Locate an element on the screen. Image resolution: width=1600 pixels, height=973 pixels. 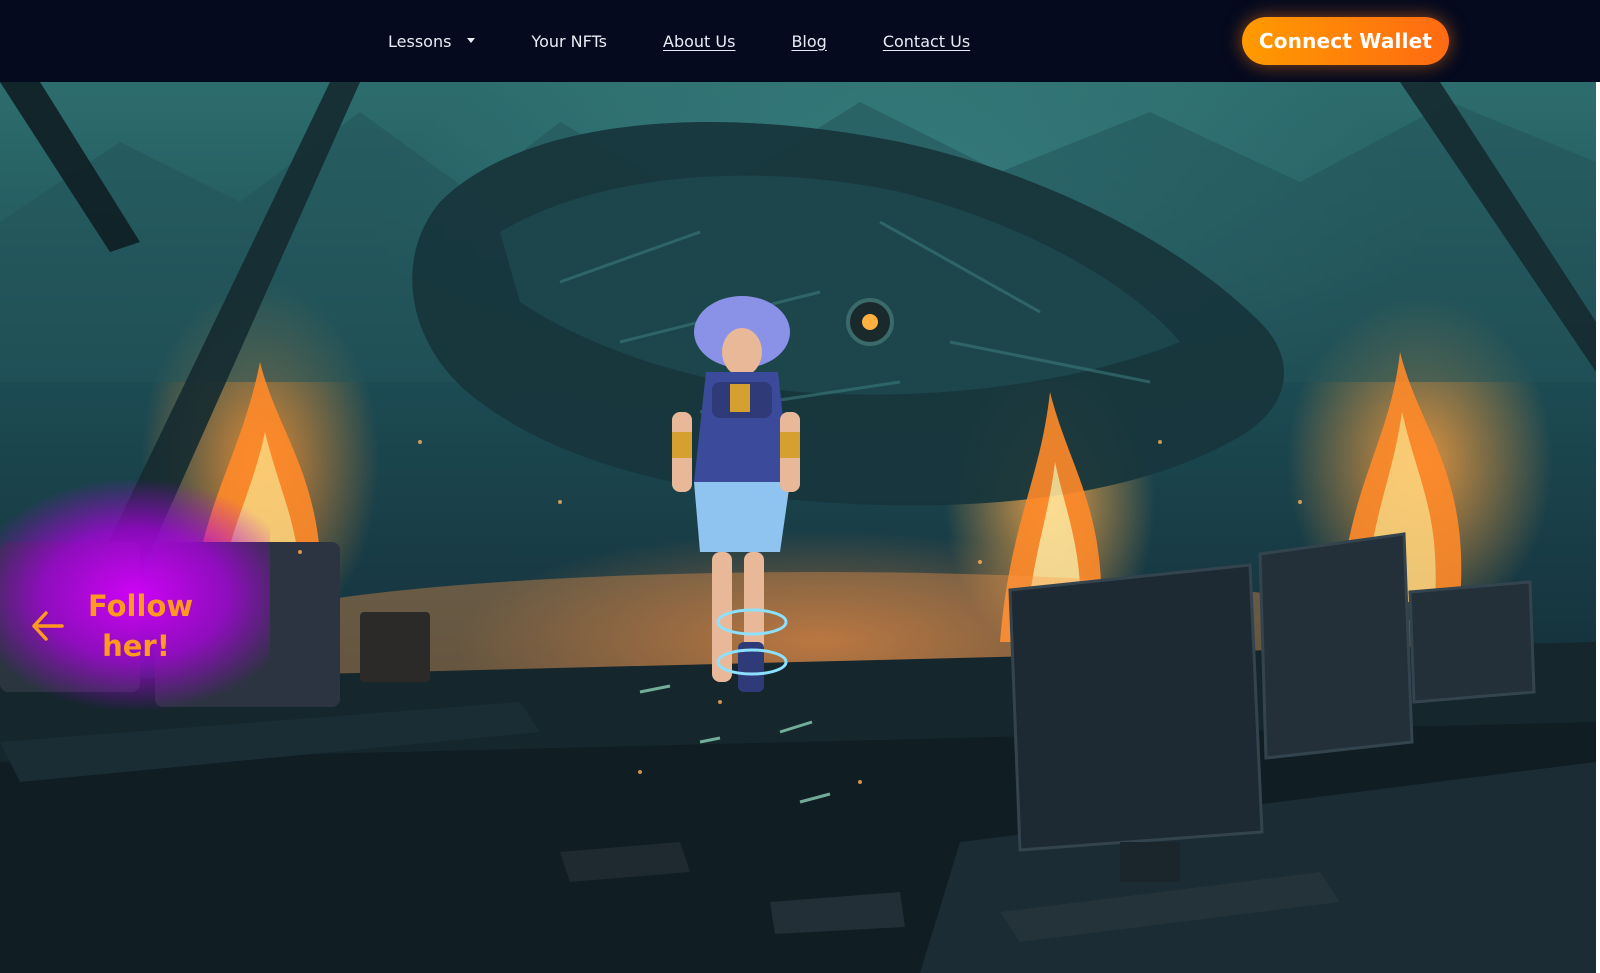
nav-item-blog: Blog is located at coordinates (808, 41).